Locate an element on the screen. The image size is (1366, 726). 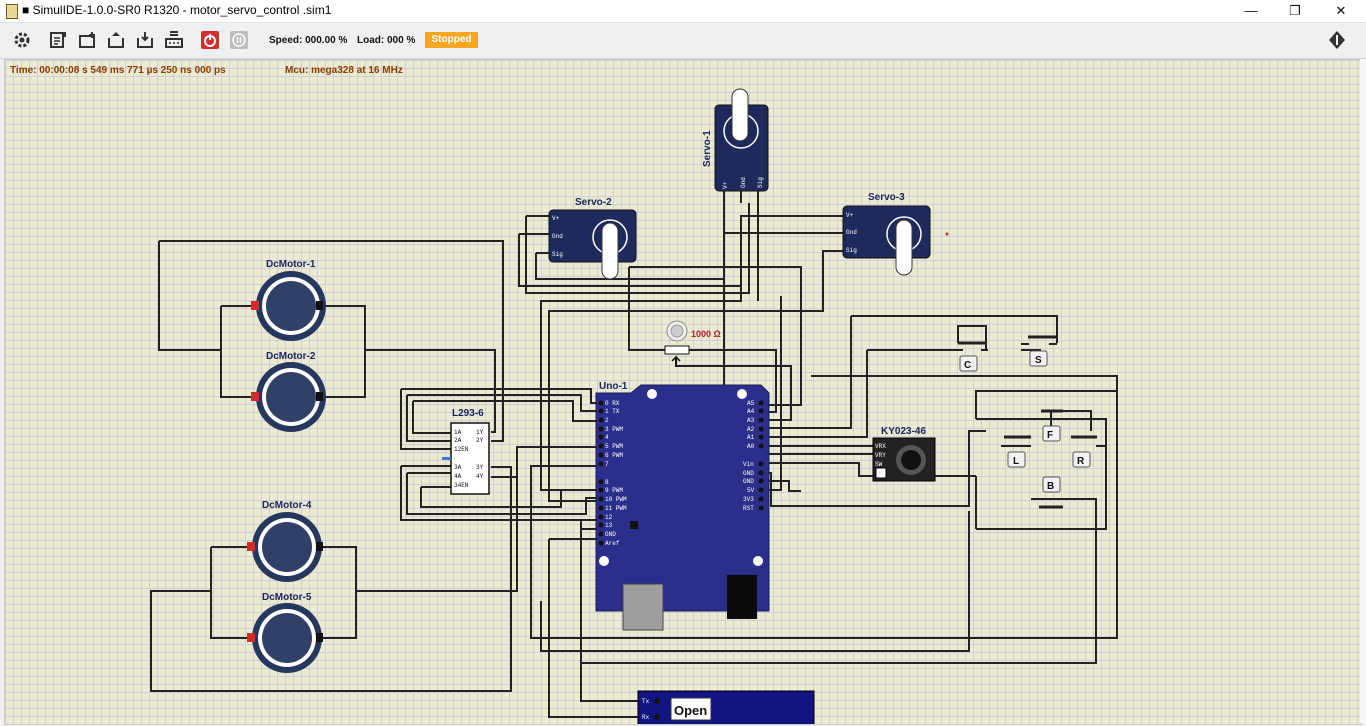
svg-text: 7 is located at coordinates (607, 464).